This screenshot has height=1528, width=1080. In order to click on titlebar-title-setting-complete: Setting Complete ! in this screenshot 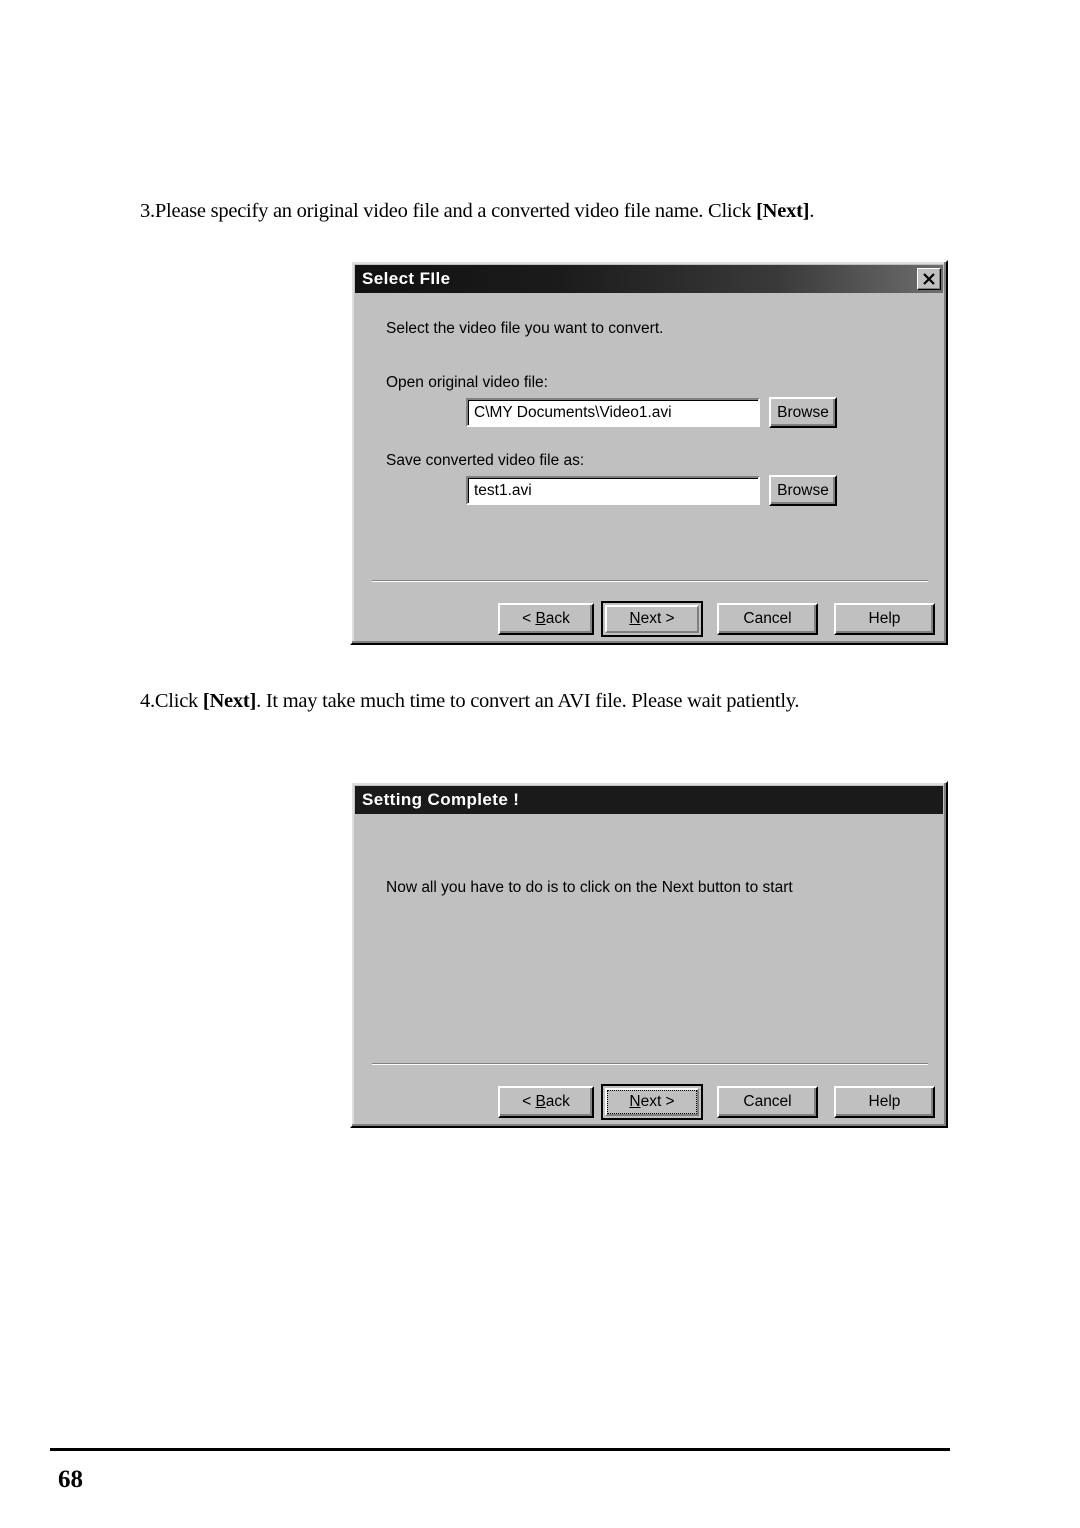, I will do `click(441, 799)`.